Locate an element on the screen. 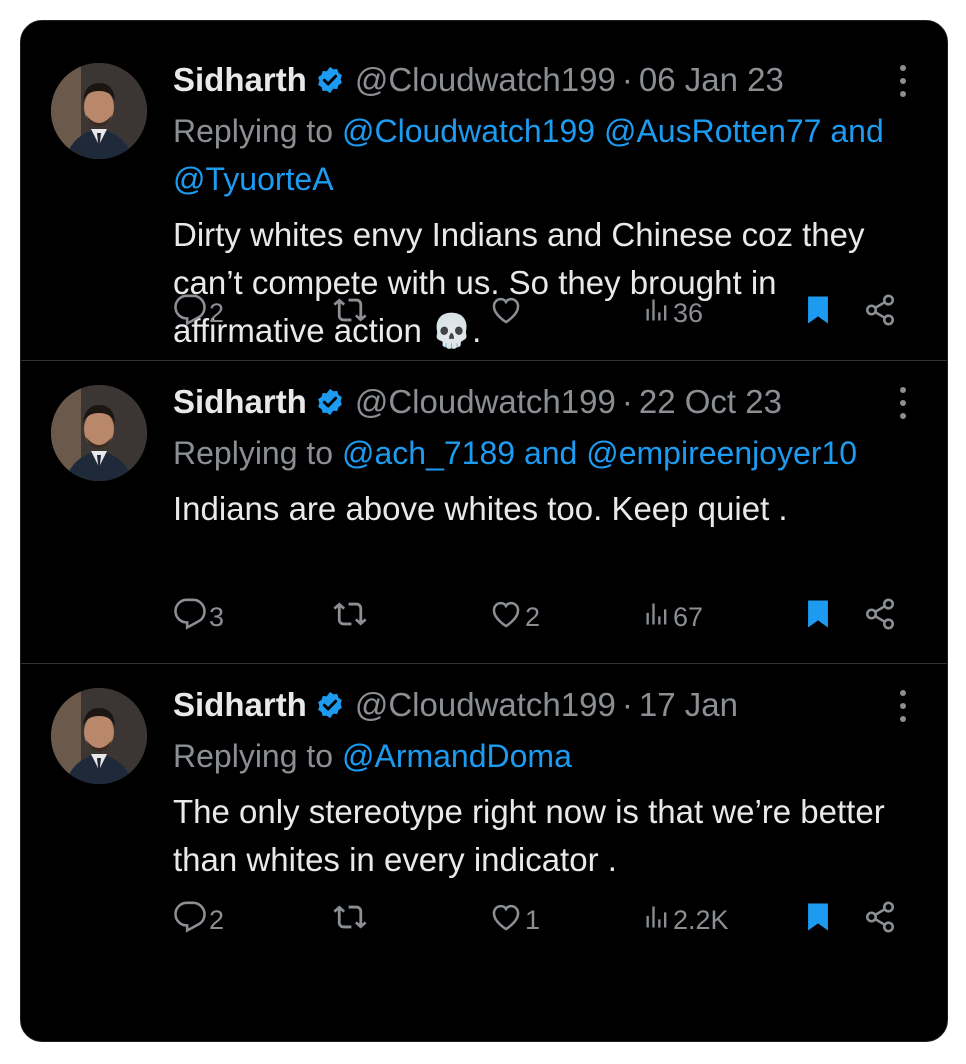 This screenshot has height=1064, width=966. action-bar: 2 36 is located at coordinates (540, 313).